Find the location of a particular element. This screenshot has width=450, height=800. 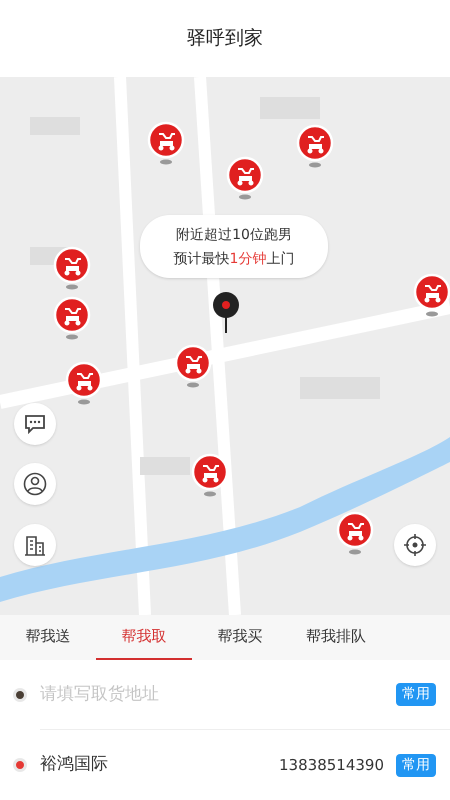

bubble-text: 预计最快1分钟上门 is located at coordinates (234, 259).